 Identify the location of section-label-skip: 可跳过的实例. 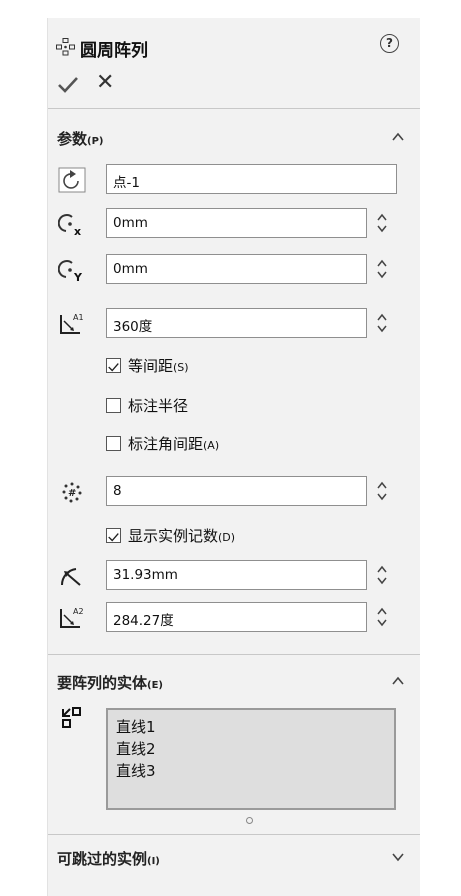
(102, 859).